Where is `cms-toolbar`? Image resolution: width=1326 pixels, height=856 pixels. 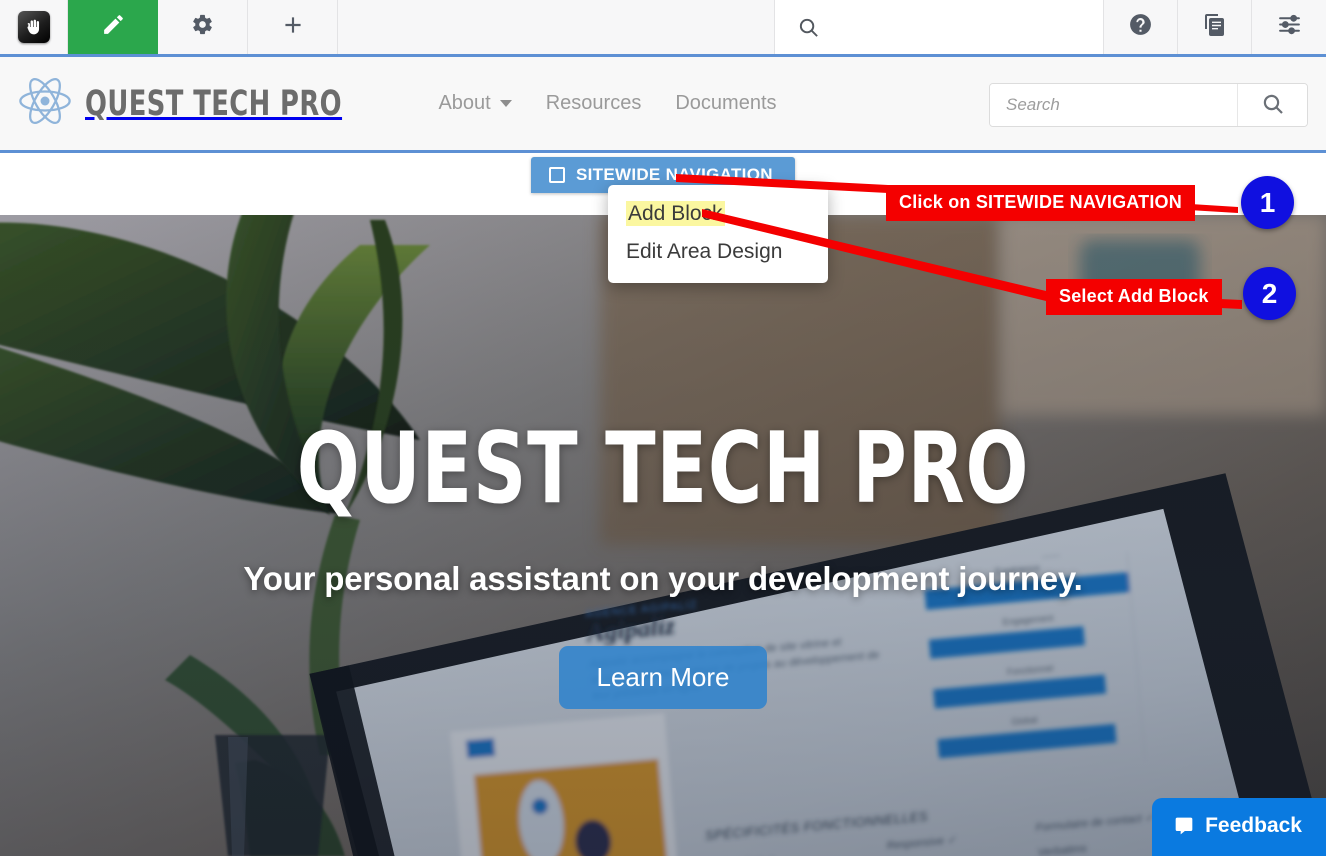
cms-toolbar is located at coordinates (663, 28).